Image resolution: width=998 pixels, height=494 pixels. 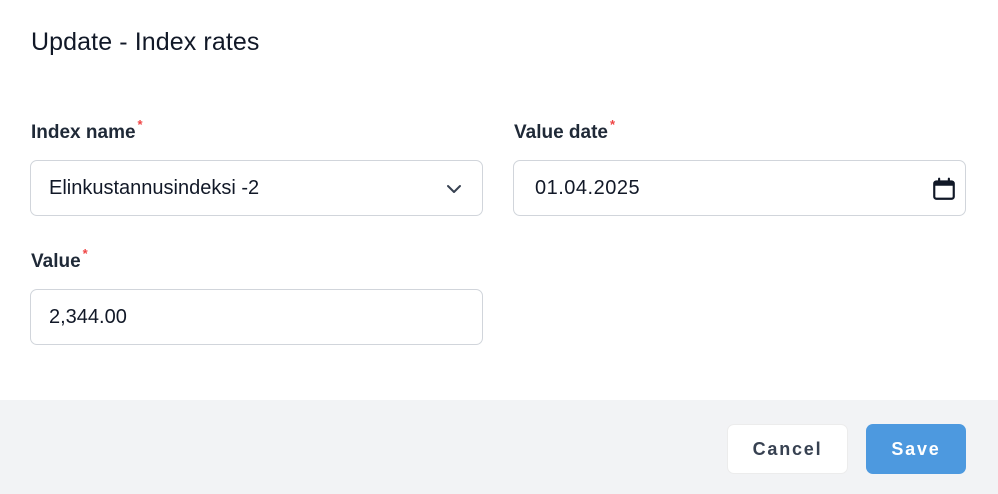 What do you see at coordinates (88, 316) in the screenshot?
I see `value-input-value: 2,344.00` at bounding box center [88, 316].